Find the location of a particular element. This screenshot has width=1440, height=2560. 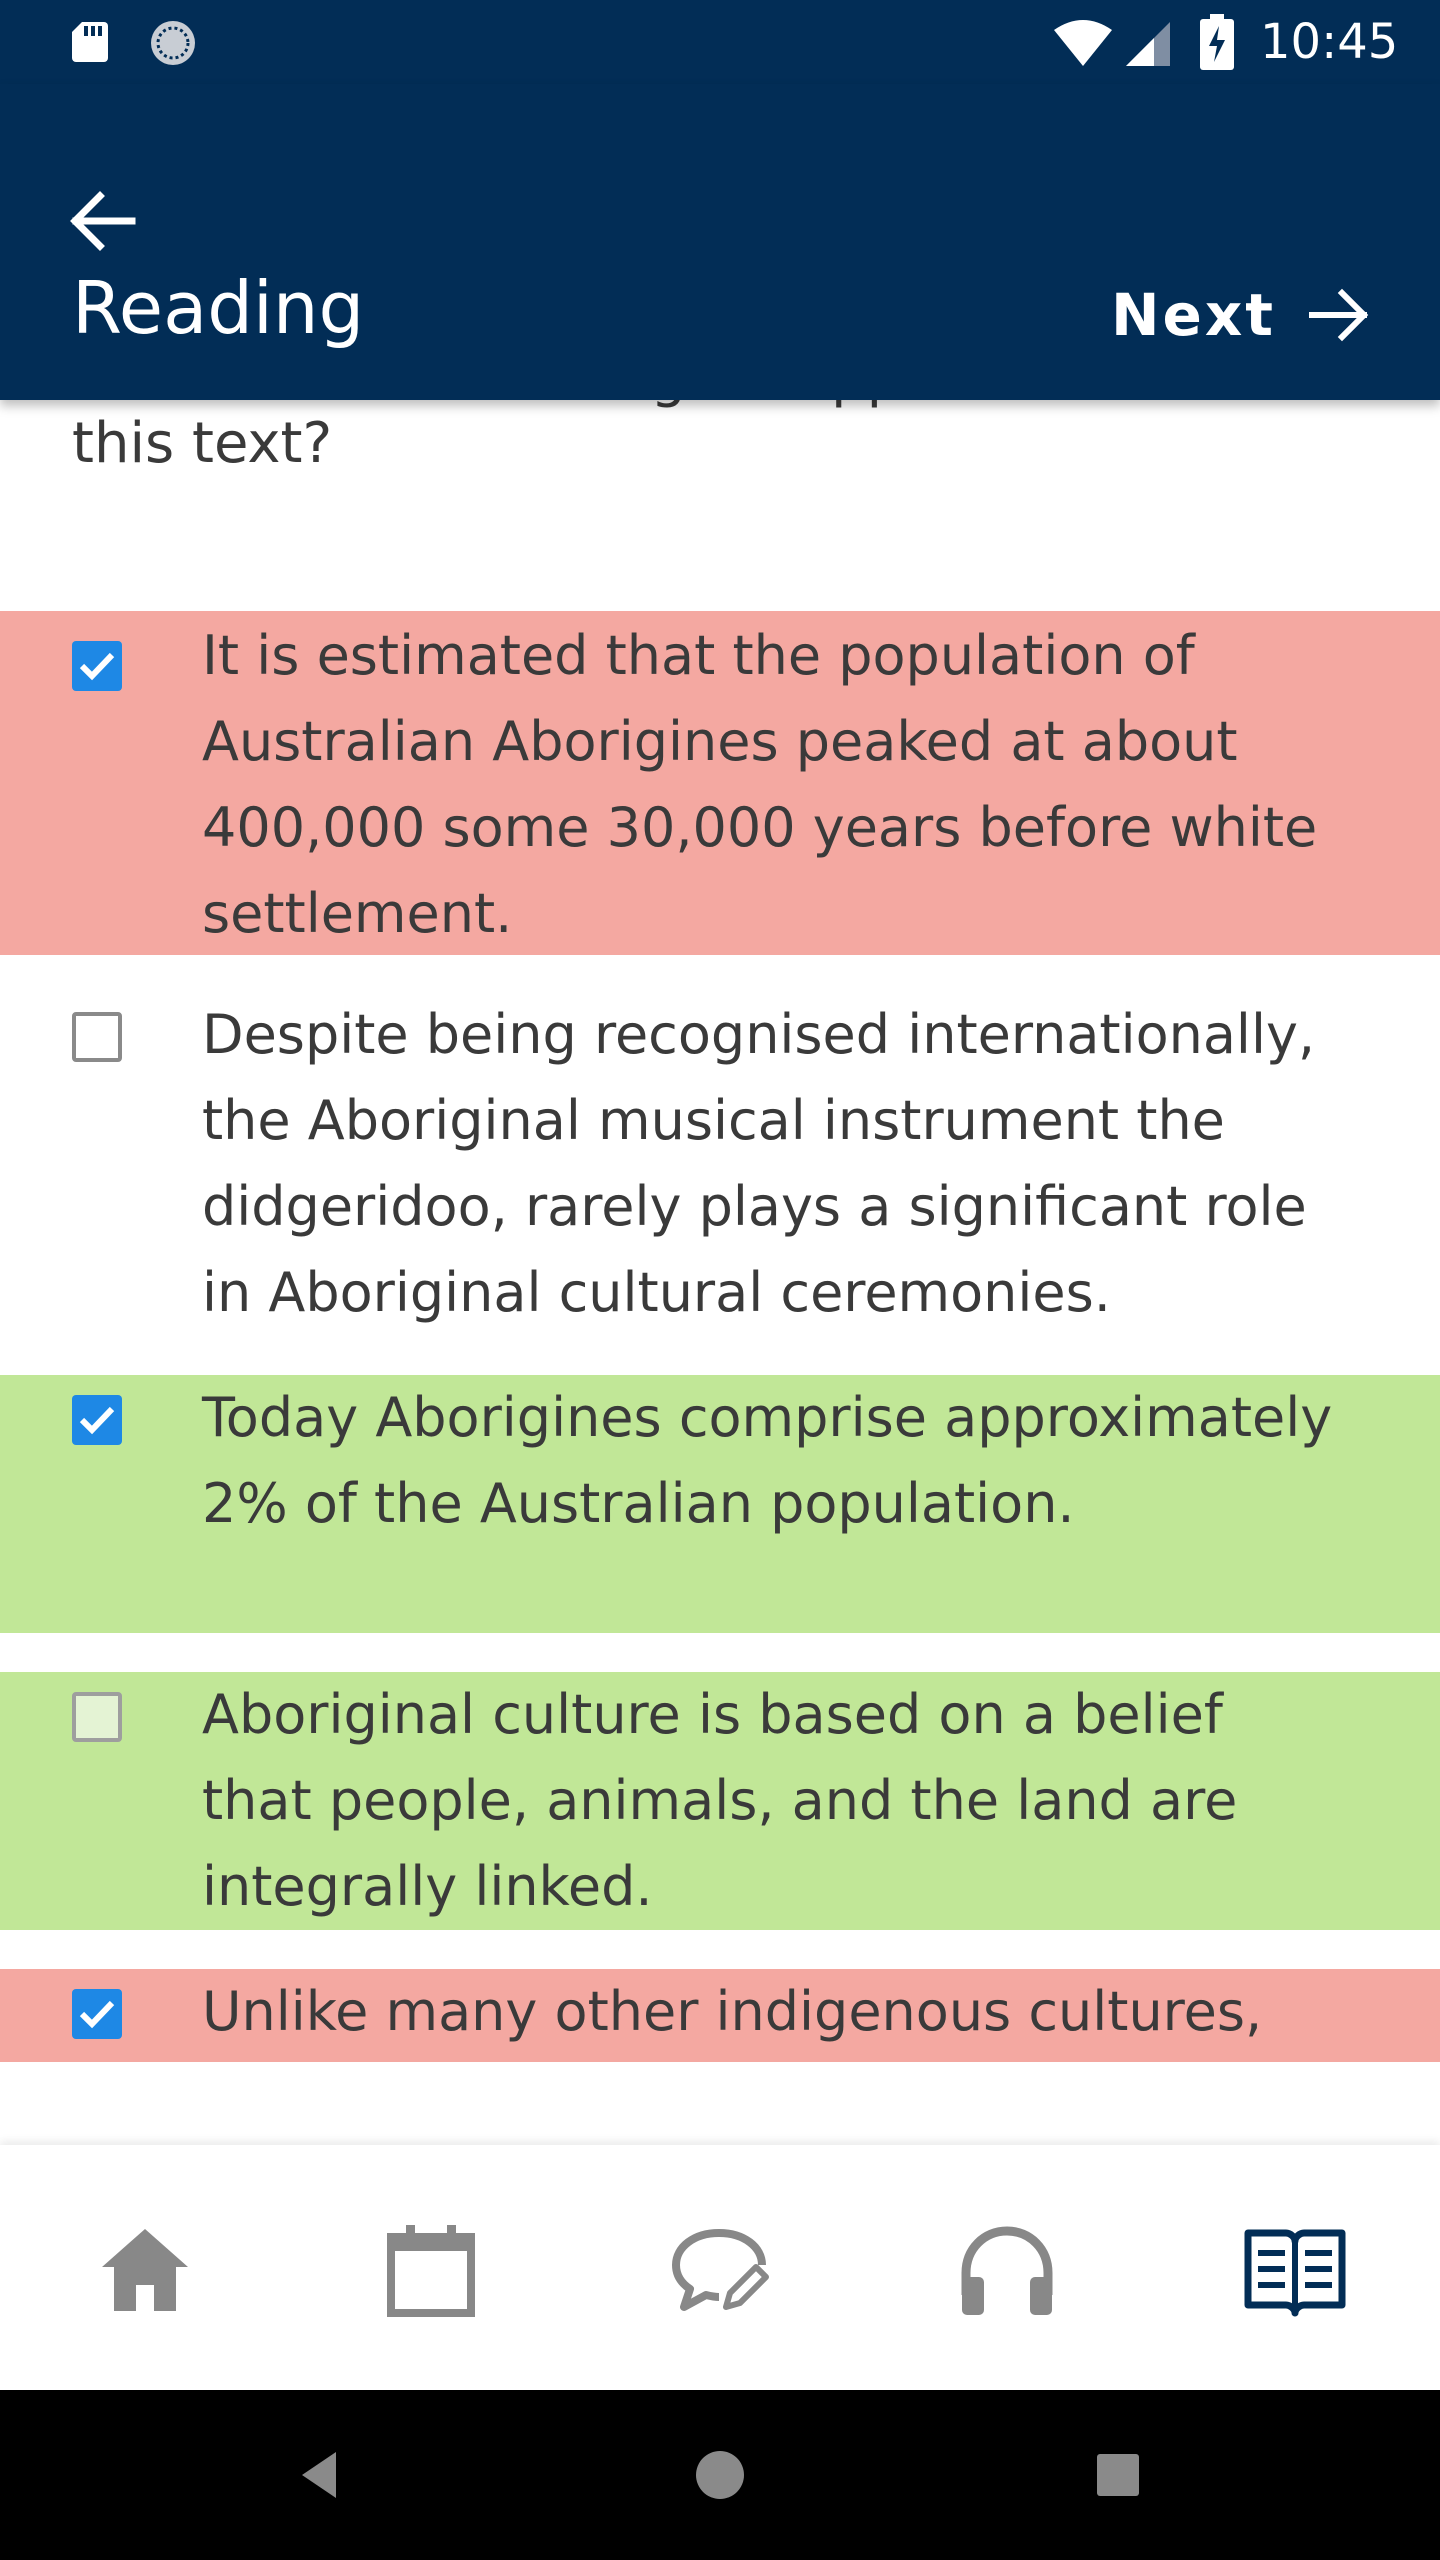

nav-calendar is located at coordinates (431, 2270).